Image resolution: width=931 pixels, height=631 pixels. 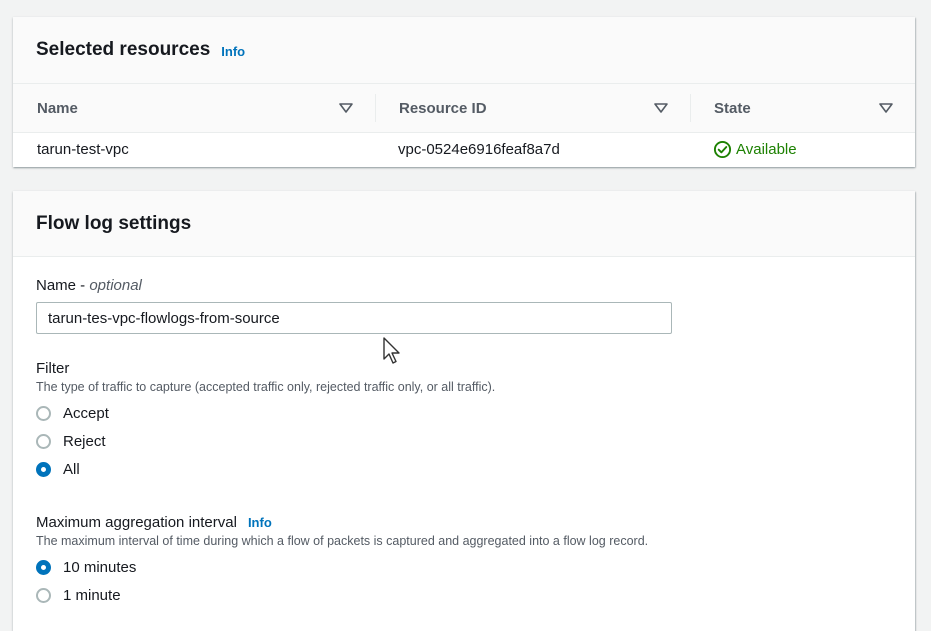 What do you see at coordinates (464, 469) in the screenshot?
I see `filter-option-all: All` at bounding box center [464, 469].